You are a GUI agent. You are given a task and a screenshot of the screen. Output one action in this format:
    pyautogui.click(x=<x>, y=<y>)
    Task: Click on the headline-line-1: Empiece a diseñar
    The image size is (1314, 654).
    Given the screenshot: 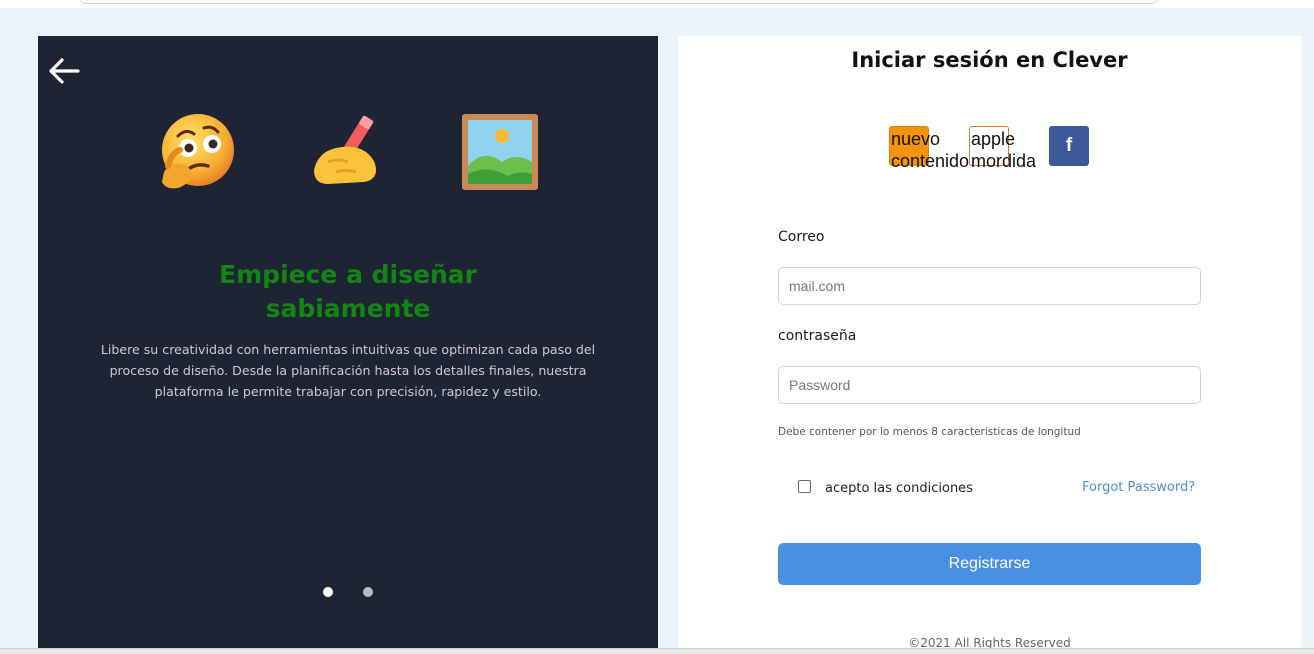 What is the action you would take?
    pyautogui.click(x=348, y=274)
    